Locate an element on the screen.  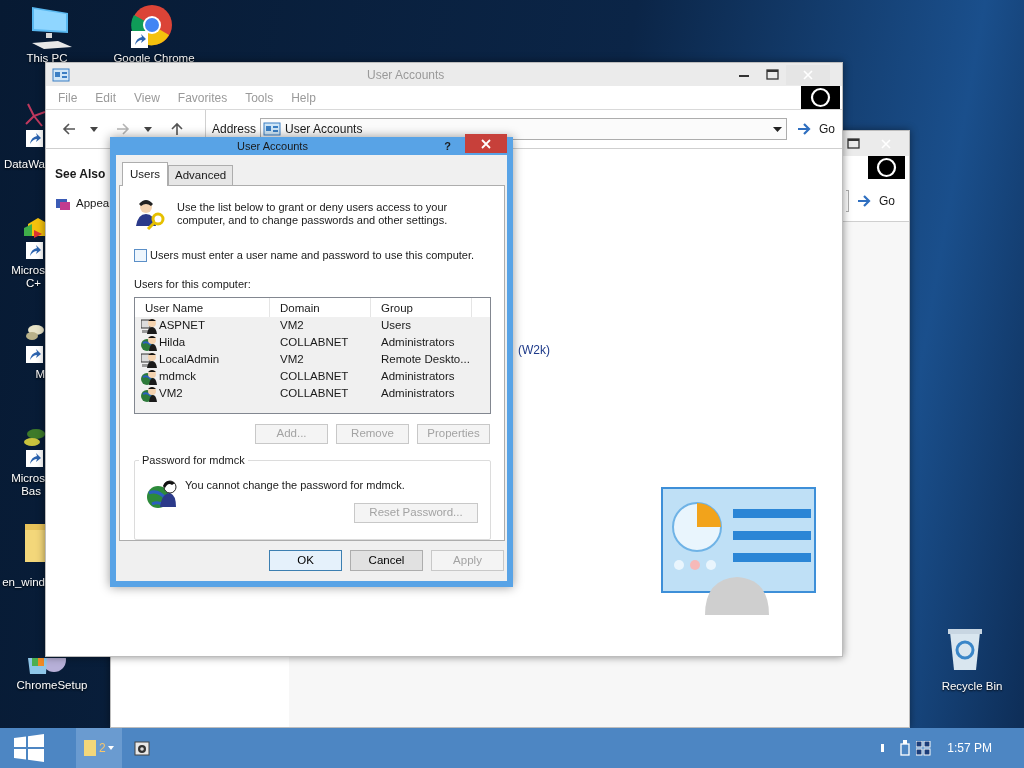
menu-item: Tools is located at coordinates (259, 97).